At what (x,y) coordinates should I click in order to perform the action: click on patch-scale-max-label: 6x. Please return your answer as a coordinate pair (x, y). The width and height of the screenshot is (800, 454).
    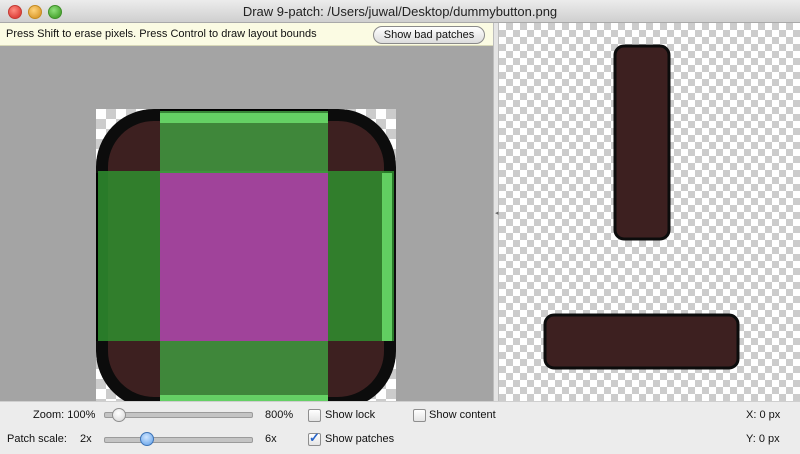
    Looking at the image, I should click on (271, 439).